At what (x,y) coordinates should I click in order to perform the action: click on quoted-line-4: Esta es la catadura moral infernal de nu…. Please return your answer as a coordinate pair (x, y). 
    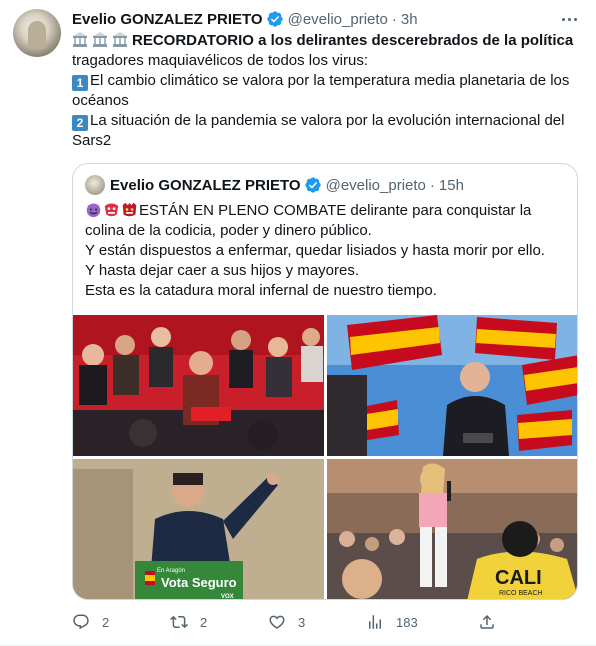
    Looking at the image, I should click on (261, 290).